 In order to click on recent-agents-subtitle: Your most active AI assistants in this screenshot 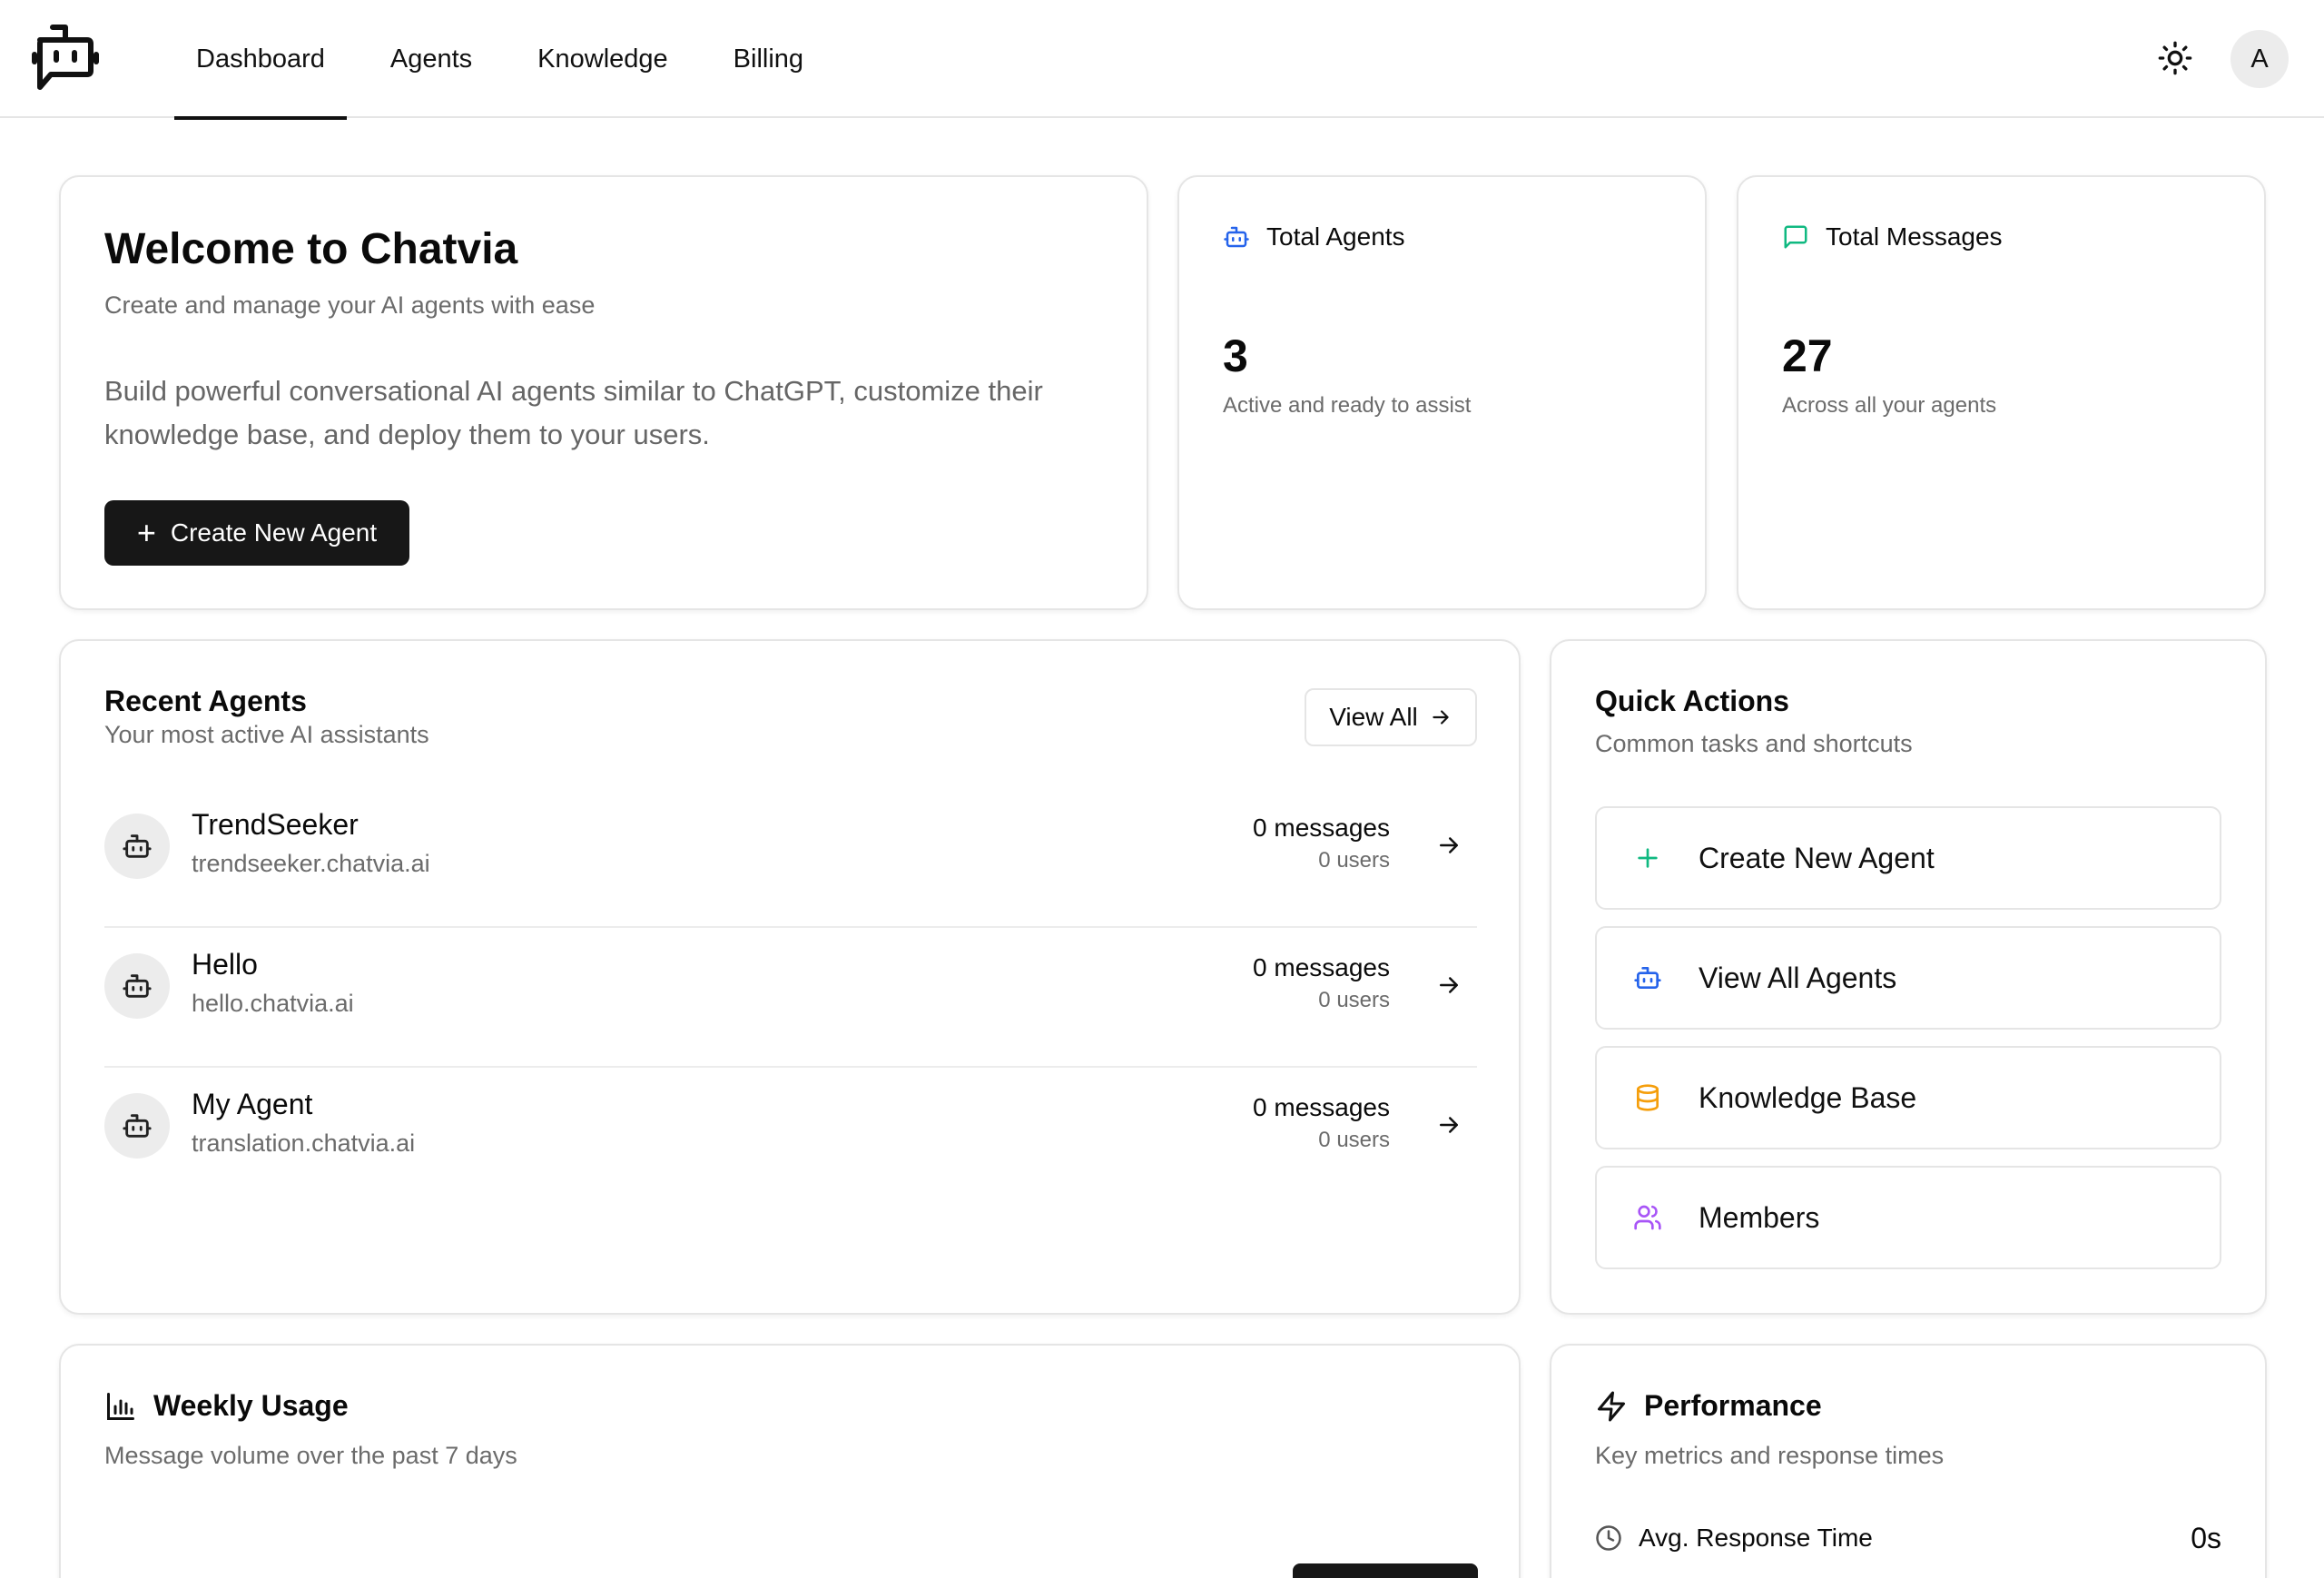, I will do `click(266, 734)`.